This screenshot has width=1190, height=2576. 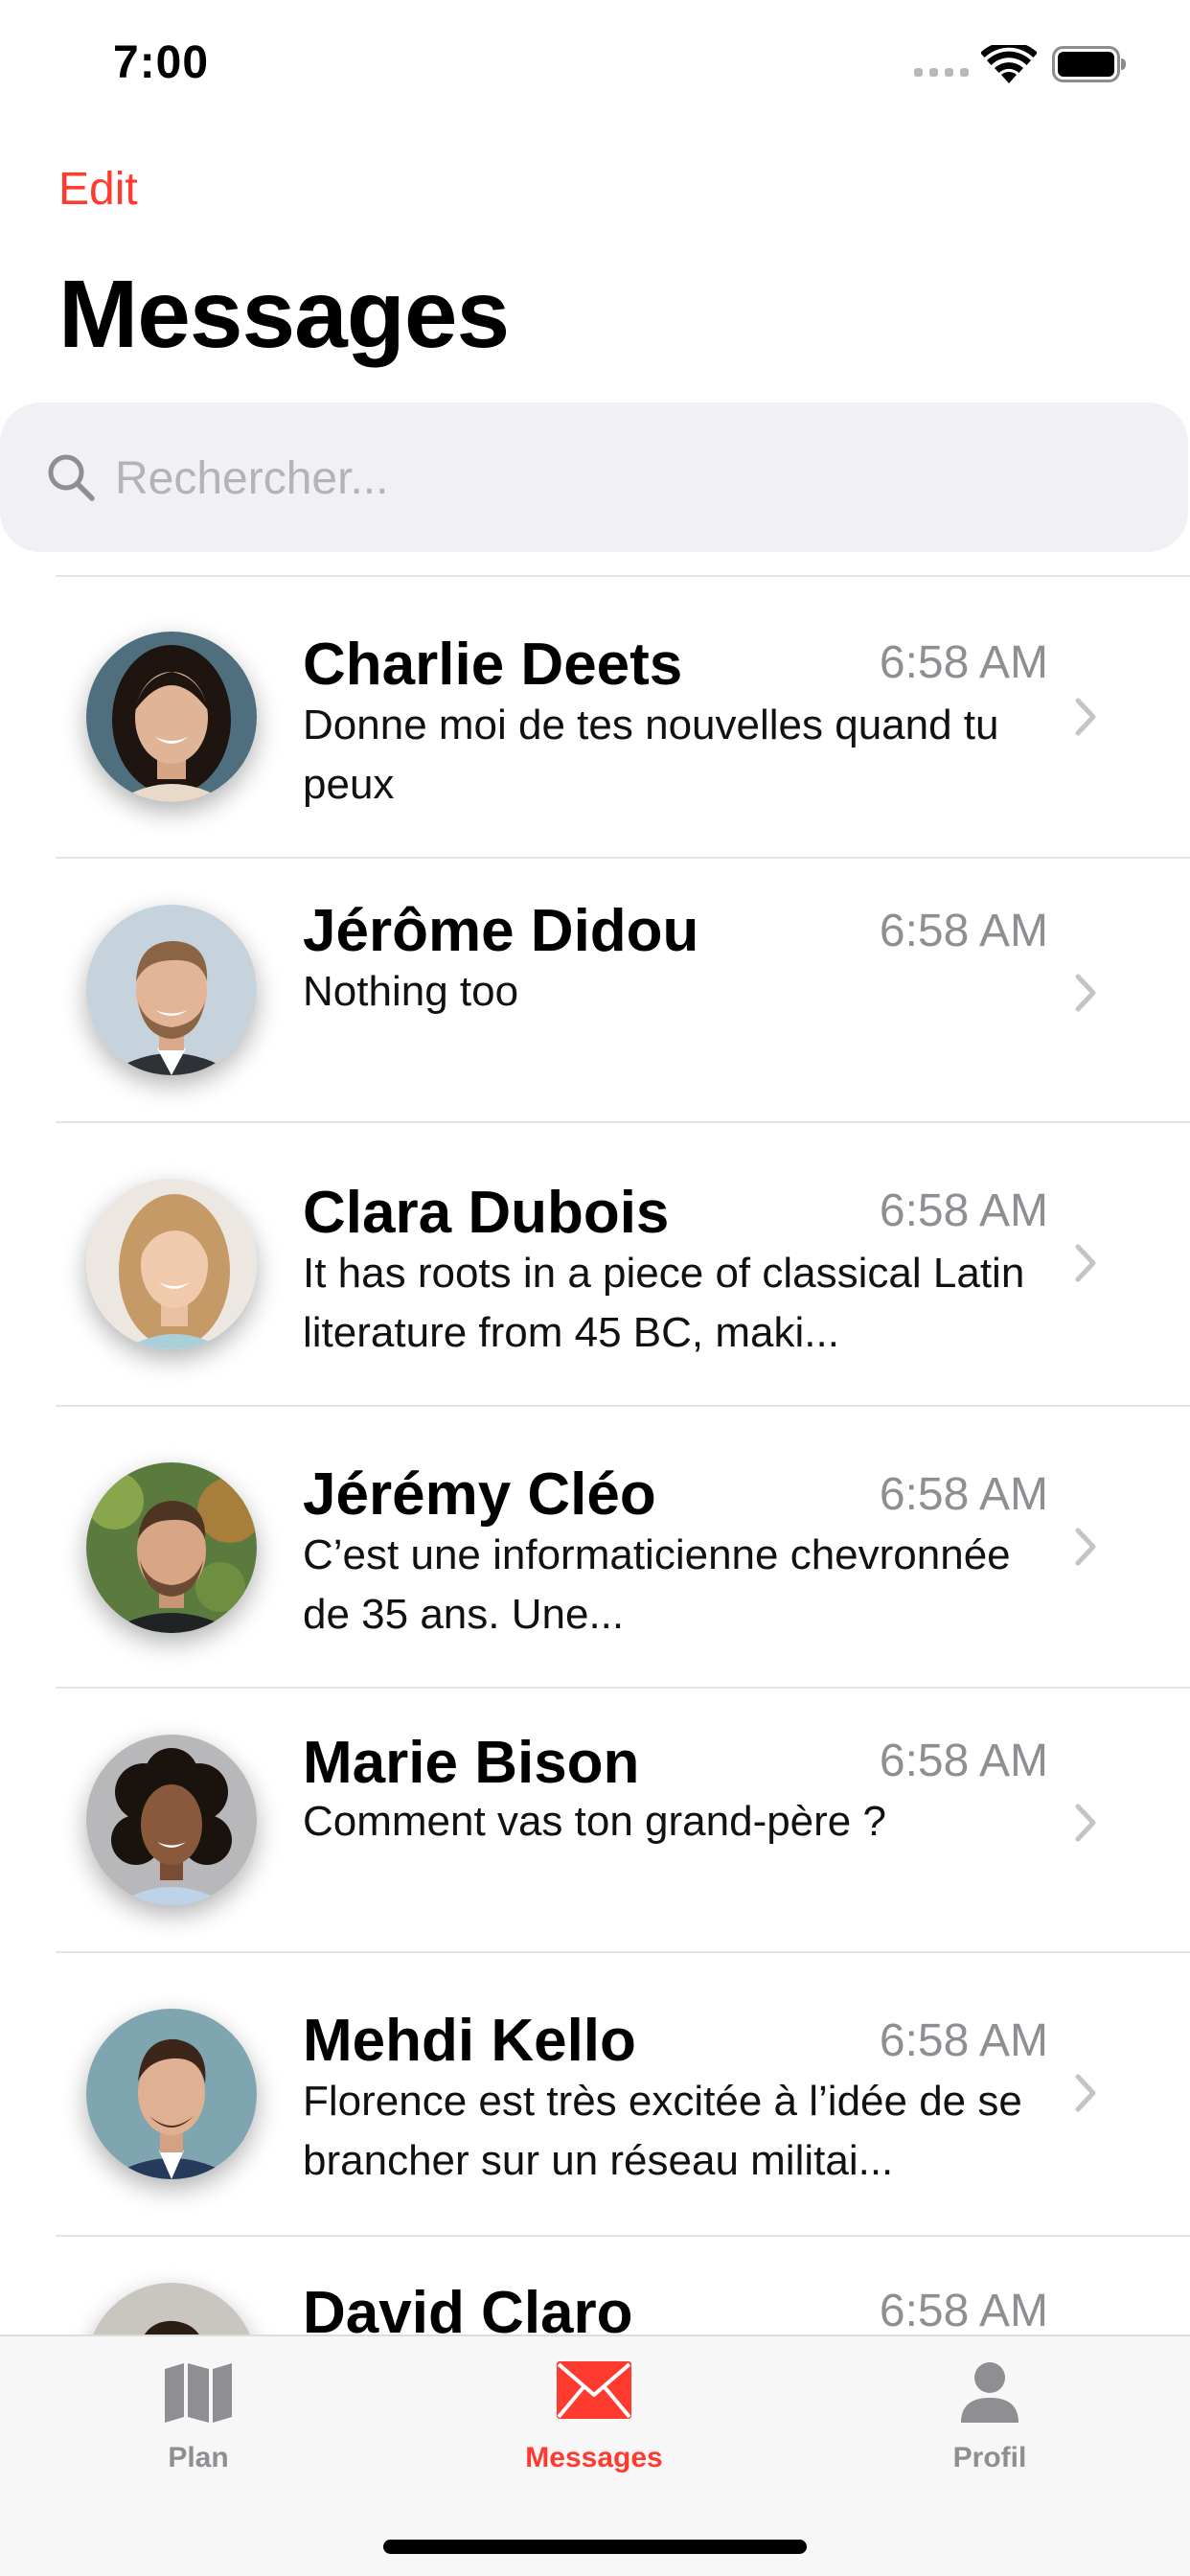 What do you see at coordinates (942, 72) in the screenshot?
I see `cellular-signal-icon` at bounding box center [942, 72].